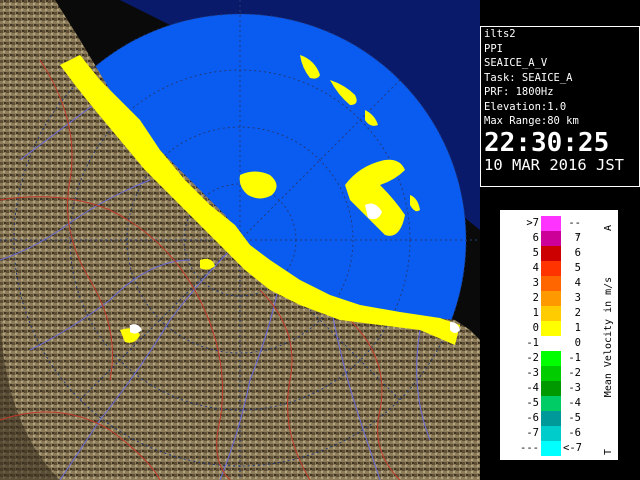 The width and height of the screenshot is (640, 480). What do you see at coordinates (493, 48) in the screenshot?
I see `scan-type: PPI` at bounding box center [493, 48].